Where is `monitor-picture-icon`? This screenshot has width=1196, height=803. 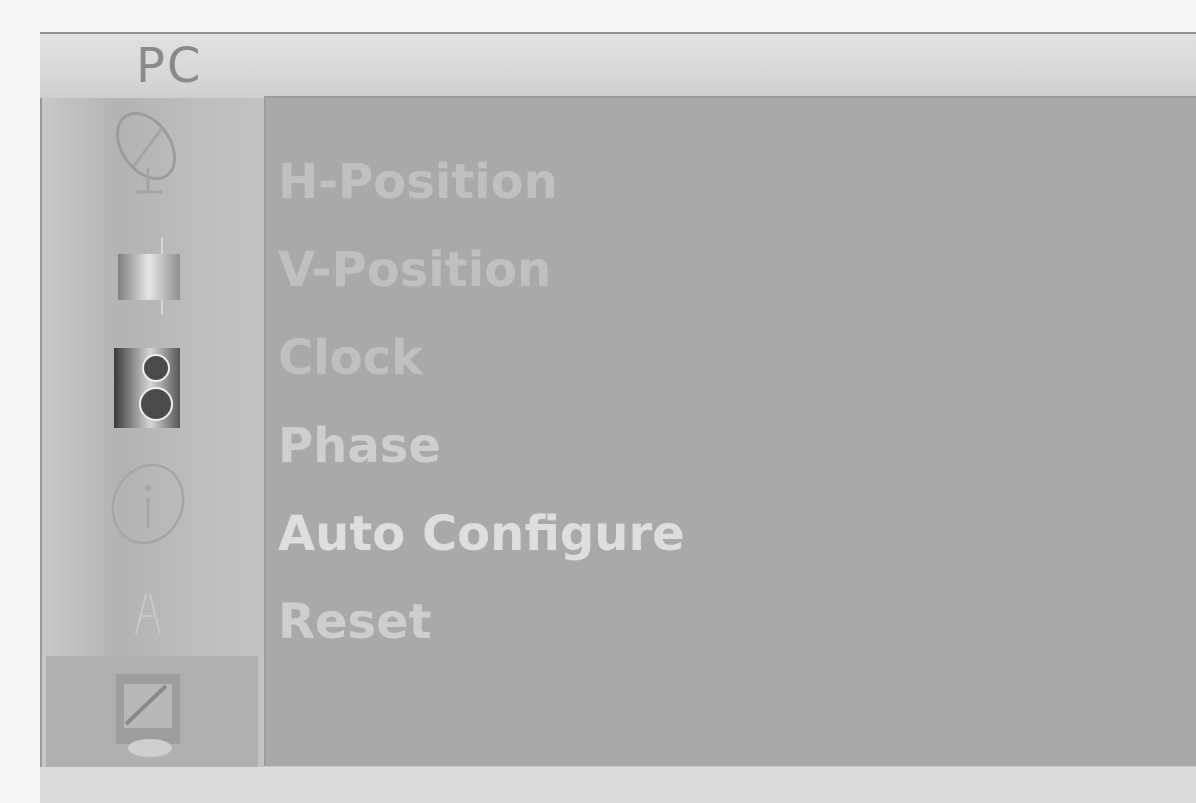
monitor-picture-icon is located at coordinates (147, 277).